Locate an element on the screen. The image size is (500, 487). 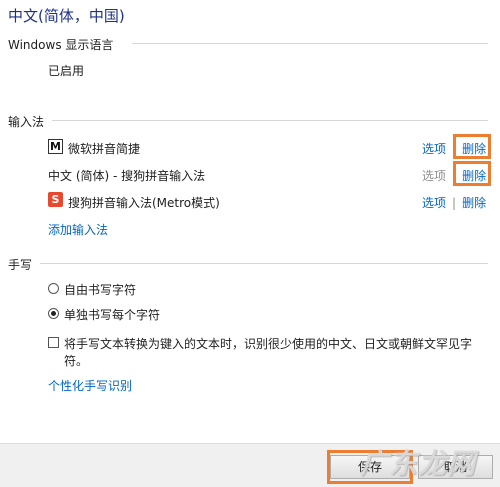
rare-characters-checkbox is located at coordinates (53, 342).